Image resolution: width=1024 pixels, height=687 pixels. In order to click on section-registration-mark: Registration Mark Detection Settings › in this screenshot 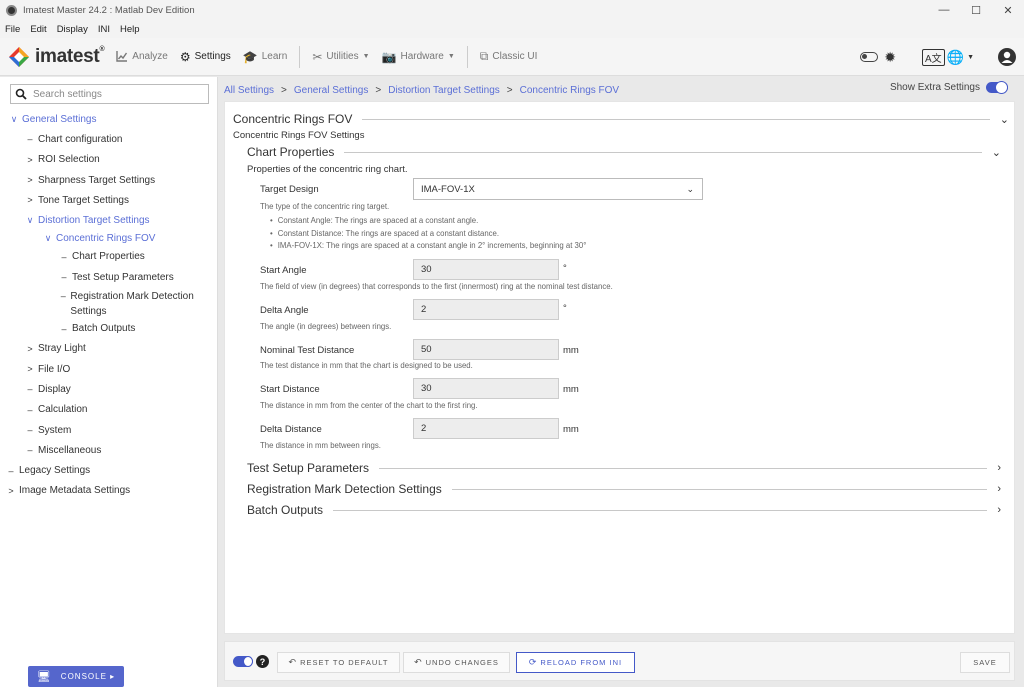, I will do `click(624, 489)`.